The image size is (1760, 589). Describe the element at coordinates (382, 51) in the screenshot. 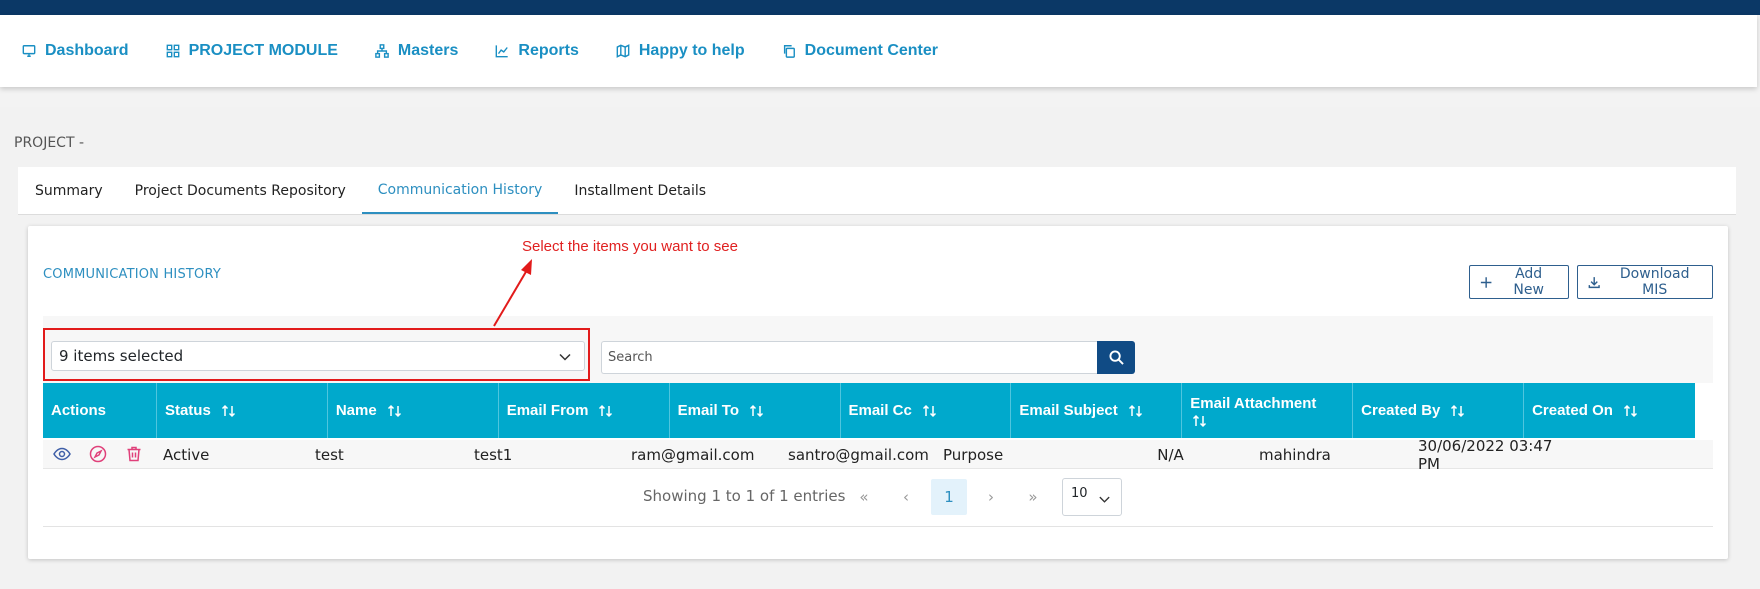

I see `sitemap-icon` at that location.